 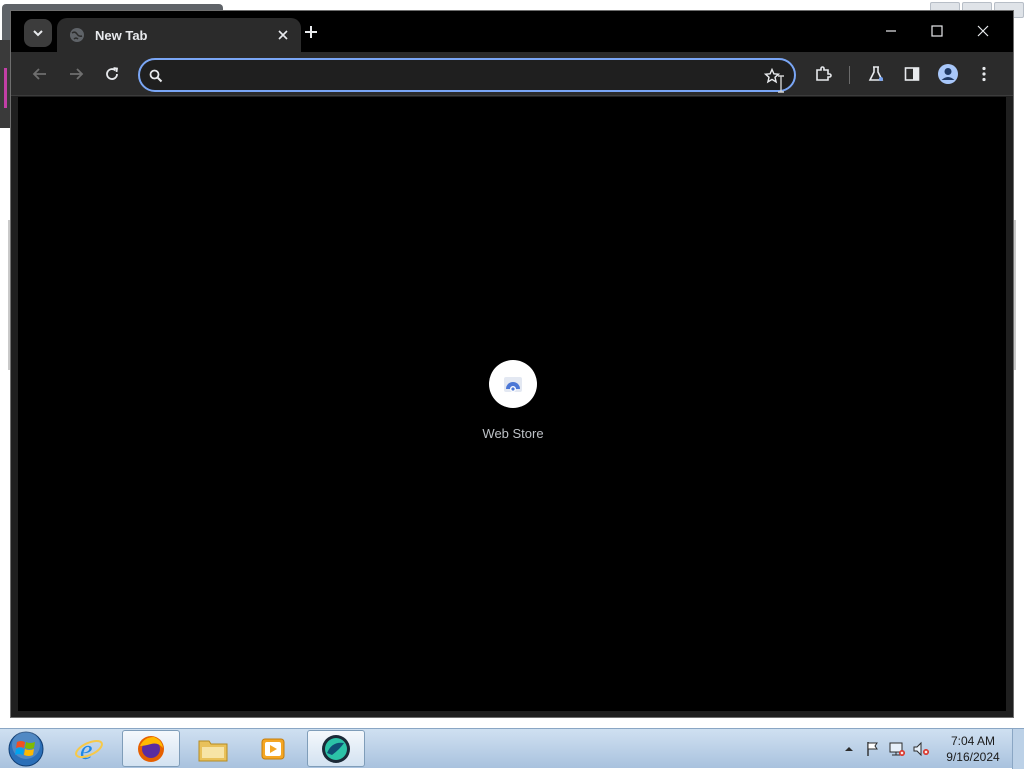 I want to click on taskbar-browser, so click(x=336, y=748).